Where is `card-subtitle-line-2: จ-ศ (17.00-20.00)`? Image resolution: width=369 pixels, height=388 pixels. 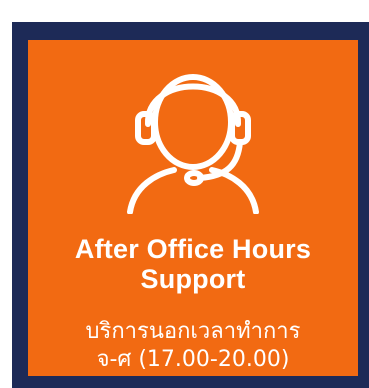 card-subtitle-line-2: จ-ศ (17.00-20.00) is located at coordinates (193, 359).